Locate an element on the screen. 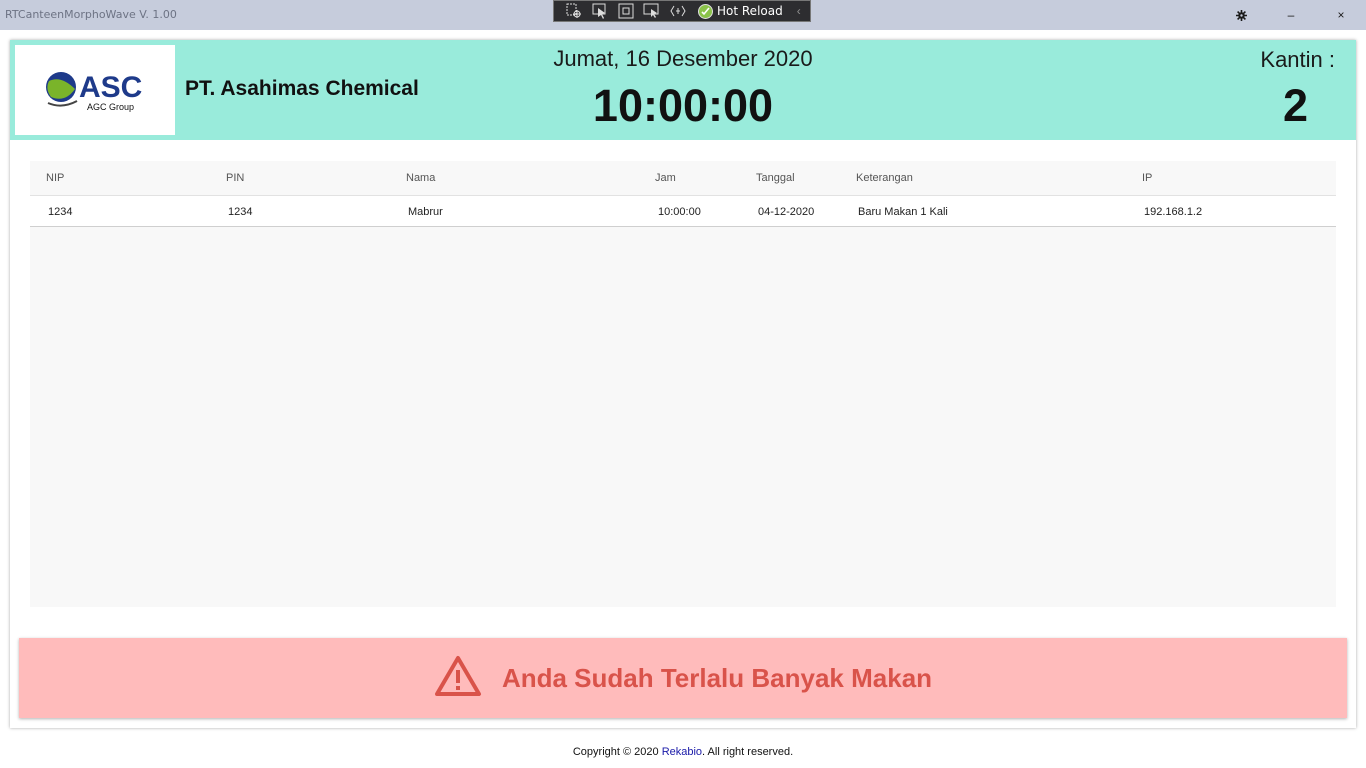 The image size is (1366, 768). warning-banner: Anda Sudah Terlalu Banyak Makan is located at coordinates (683, 678).